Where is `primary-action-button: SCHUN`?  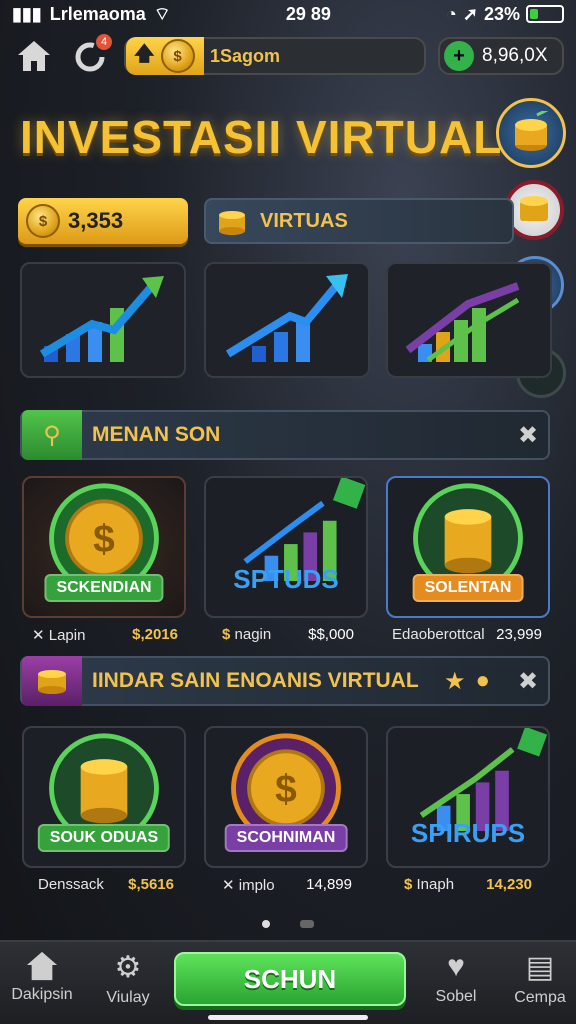
primary-action-button: SCHUN is located at coordinates (290, 979).